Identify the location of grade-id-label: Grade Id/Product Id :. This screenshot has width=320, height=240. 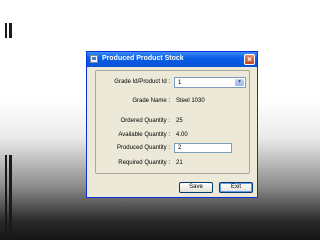
(142, 82).